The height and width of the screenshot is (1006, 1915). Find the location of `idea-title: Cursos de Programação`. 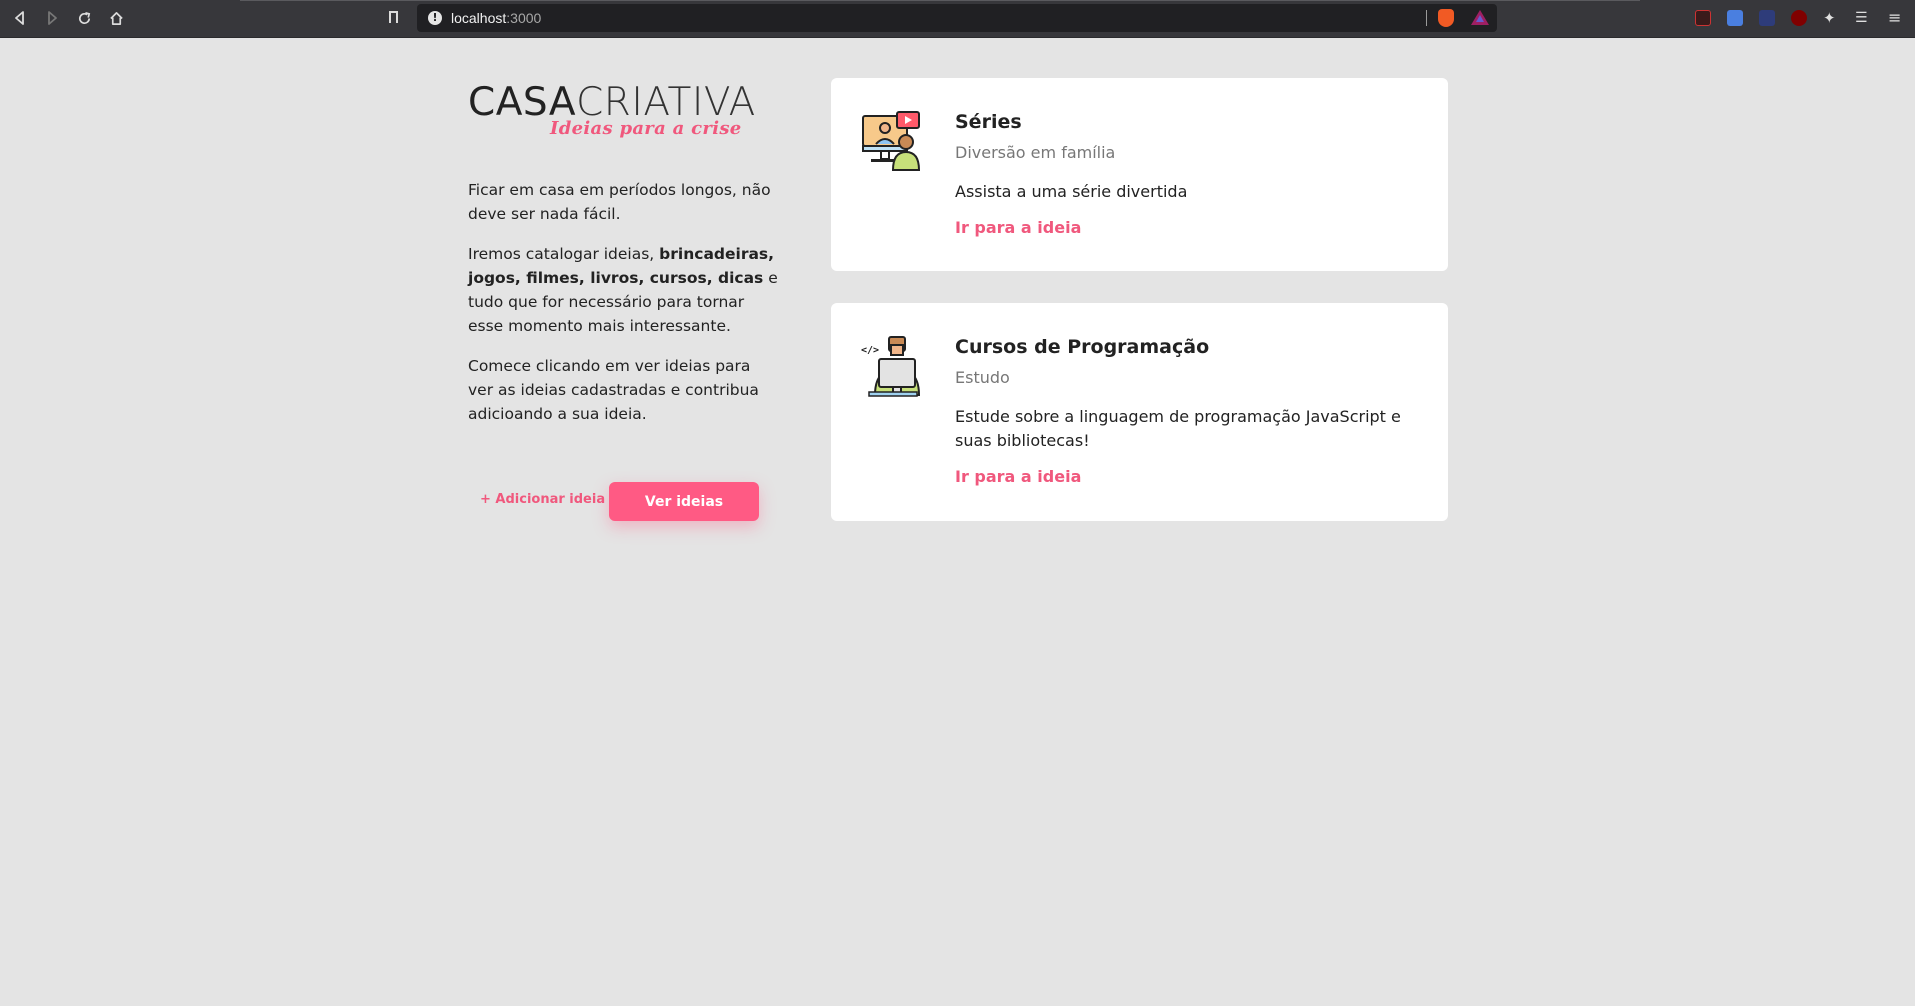

idea-title: Cursos de Programação is located at coordinates (1082, 347).